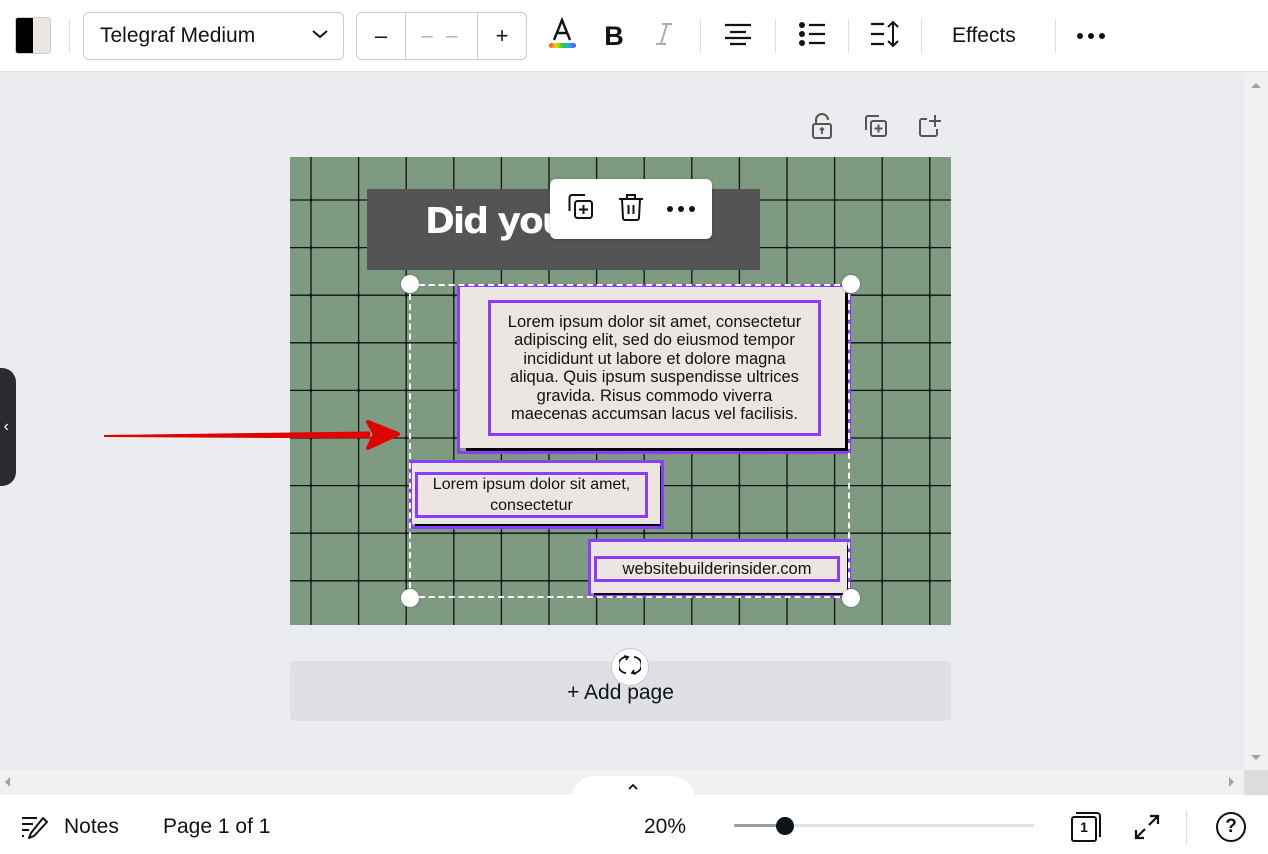 The image size is (1268, 854). I want to click on trash-icon, so click(631, 209).